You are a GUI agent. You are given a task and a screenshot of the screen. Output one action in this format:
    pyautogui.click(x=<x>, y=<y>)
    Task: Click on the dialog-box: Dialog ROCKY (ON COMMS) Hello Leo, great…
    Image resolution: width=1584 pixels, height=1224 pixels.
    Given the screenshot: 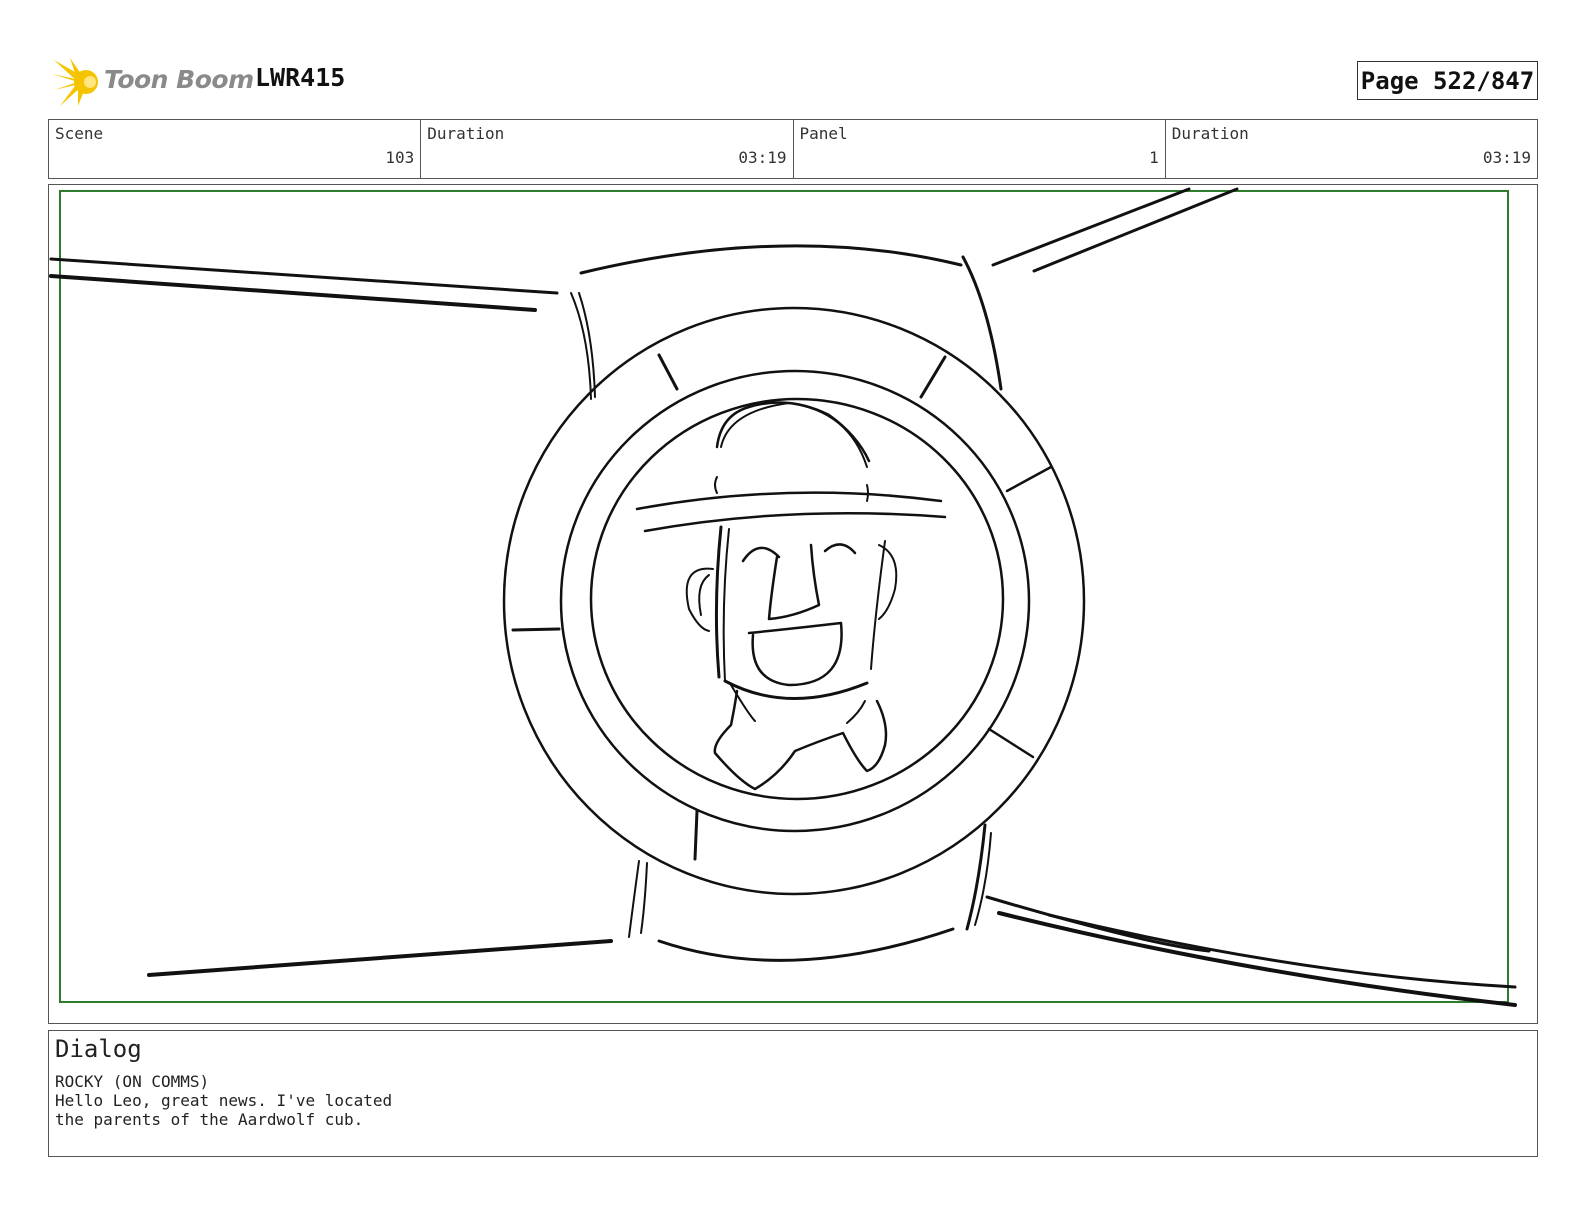 What is the action you would take?
    pyautogui.click(x=793, y=1093)
    